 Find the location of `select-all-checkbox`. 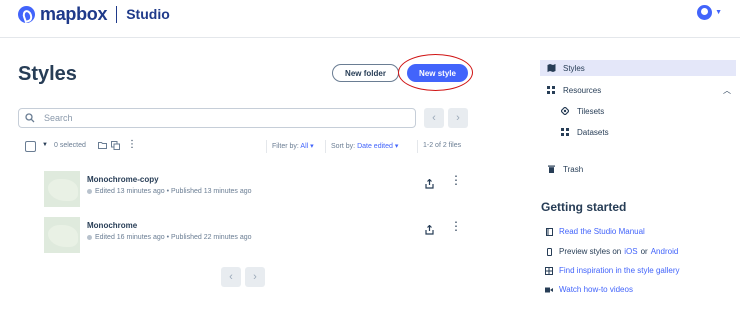

select-all-checkbox is located at coordinates (30, 146).